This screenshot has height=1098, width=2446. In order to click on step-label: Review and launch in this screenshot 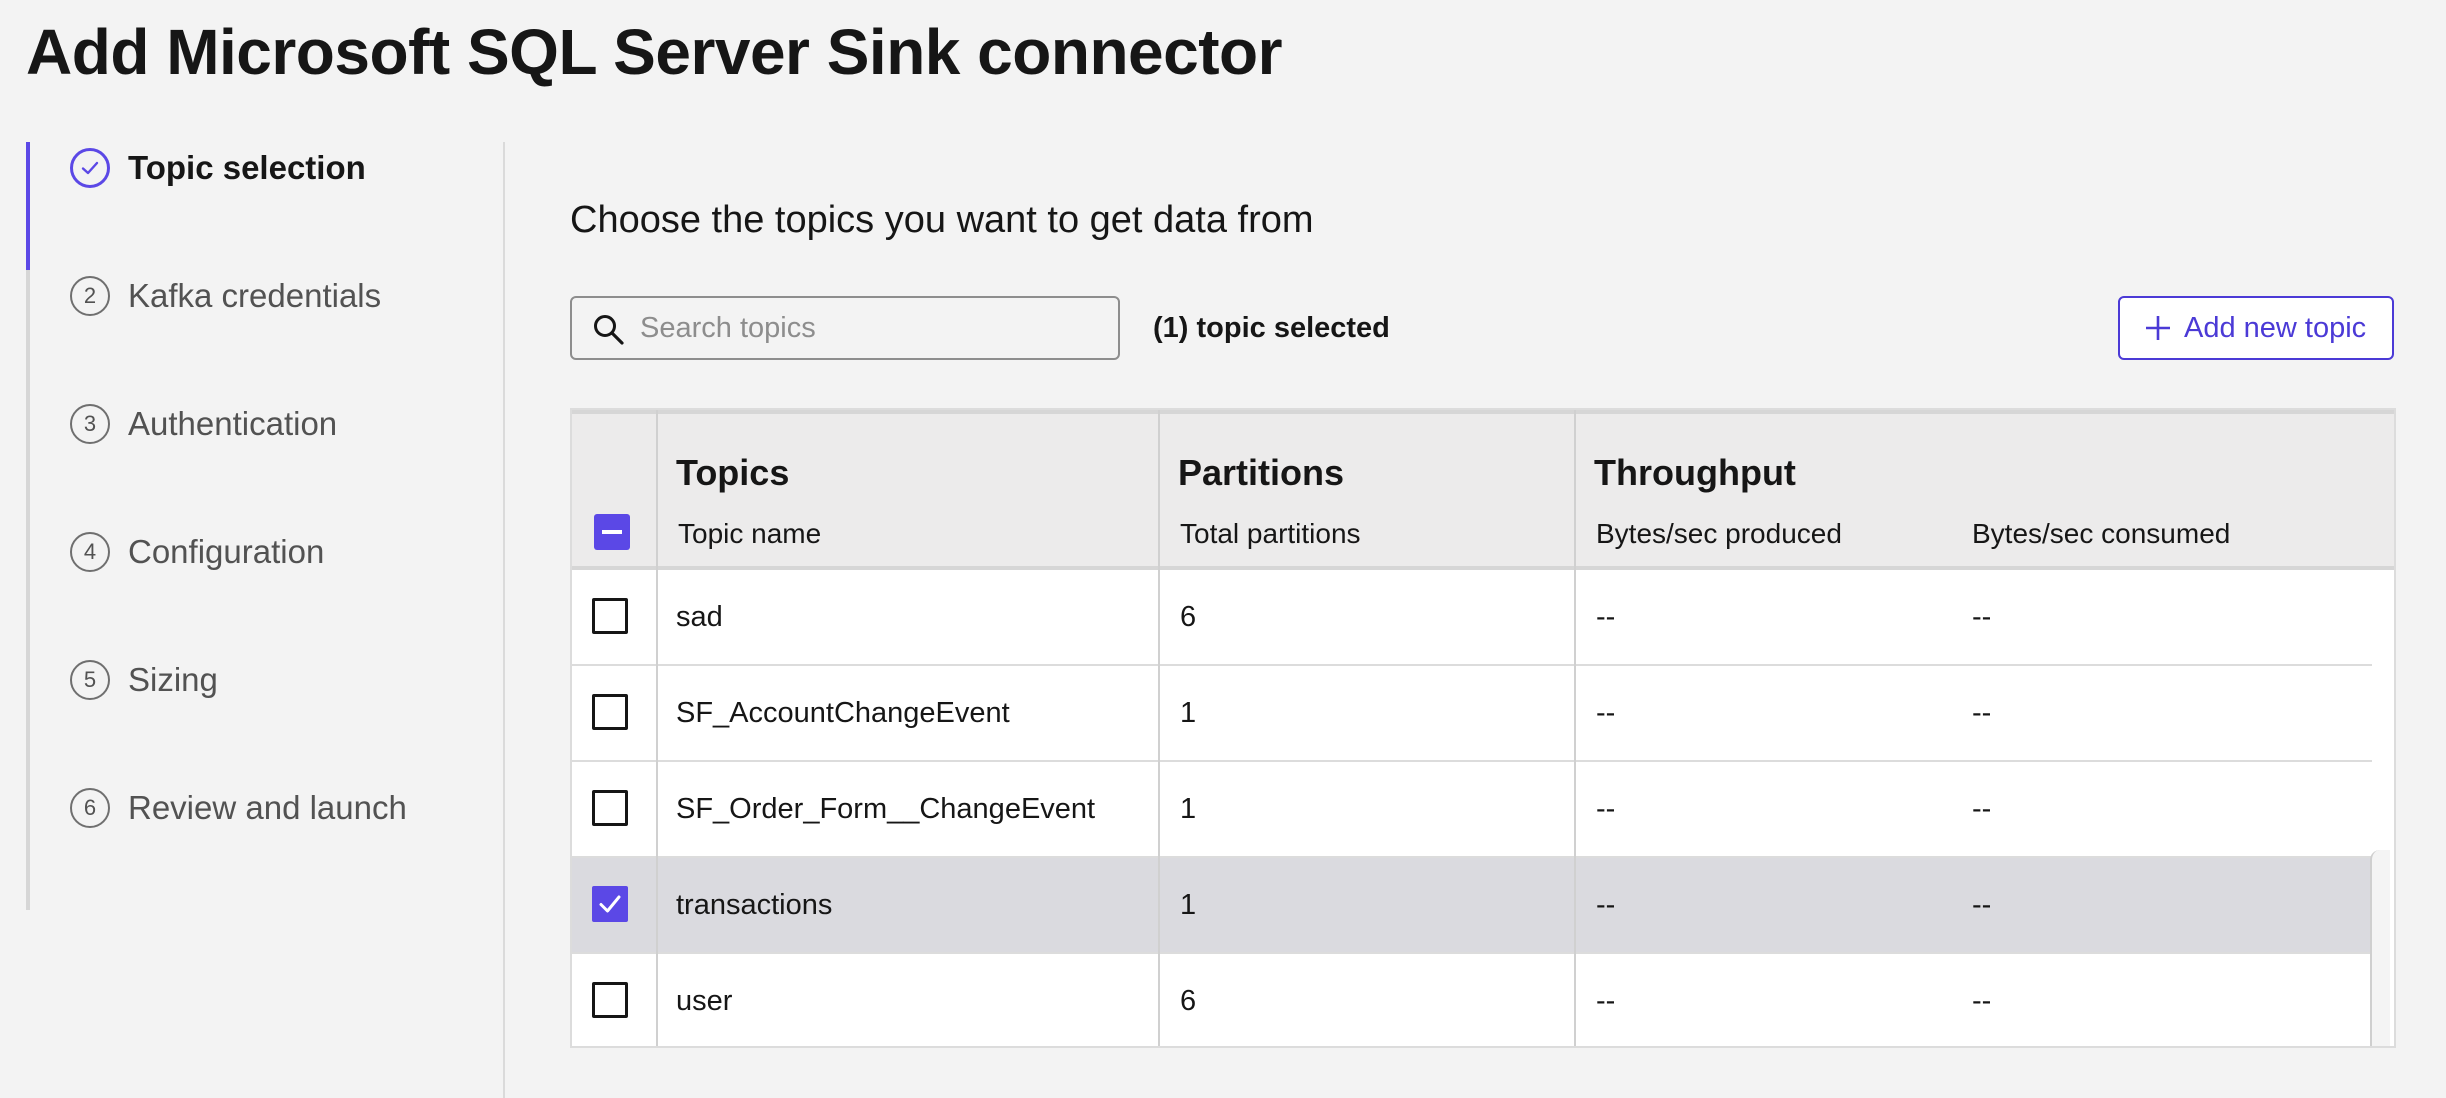, I will do `click(267, 807)`.